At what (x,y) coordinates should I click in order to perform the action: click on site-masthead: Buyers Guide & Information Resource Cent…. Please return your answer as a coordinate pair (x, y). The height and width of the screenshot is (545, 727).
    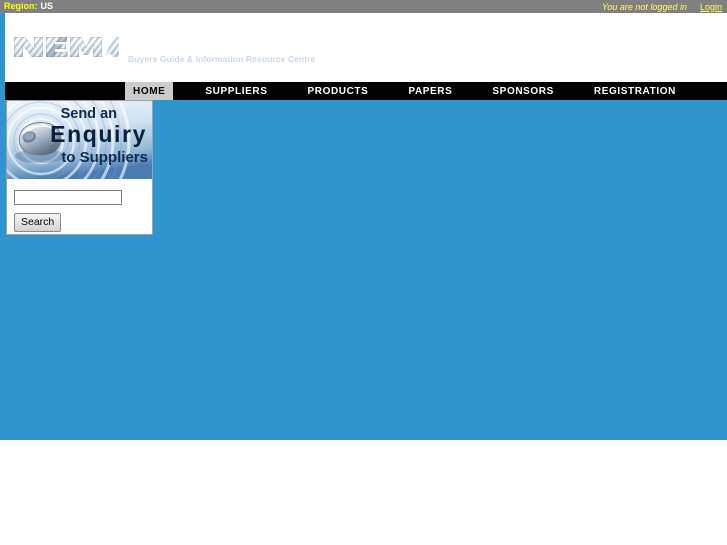
    Looking at the image, I should click on (363, 47).